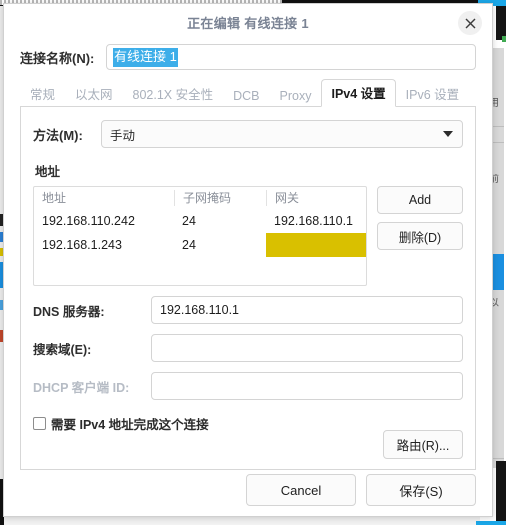  Describe the element at coordinates (307, 386) in the screenshot. I see `dhcp-client-id-input` at that location.